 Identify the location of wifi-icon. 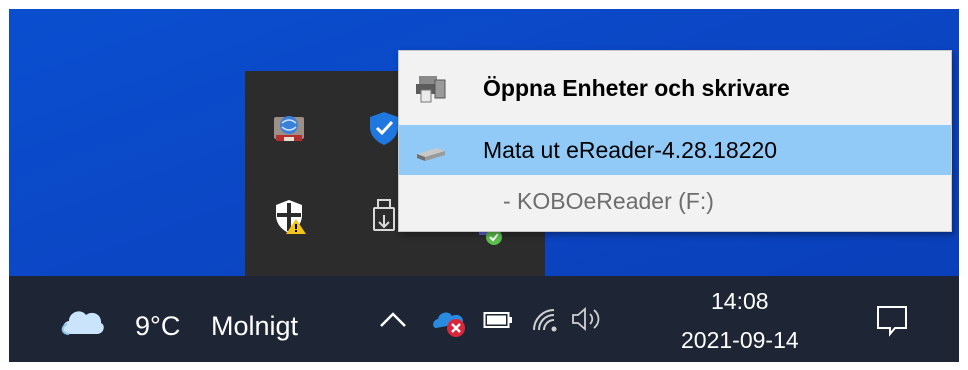
(545, 319).